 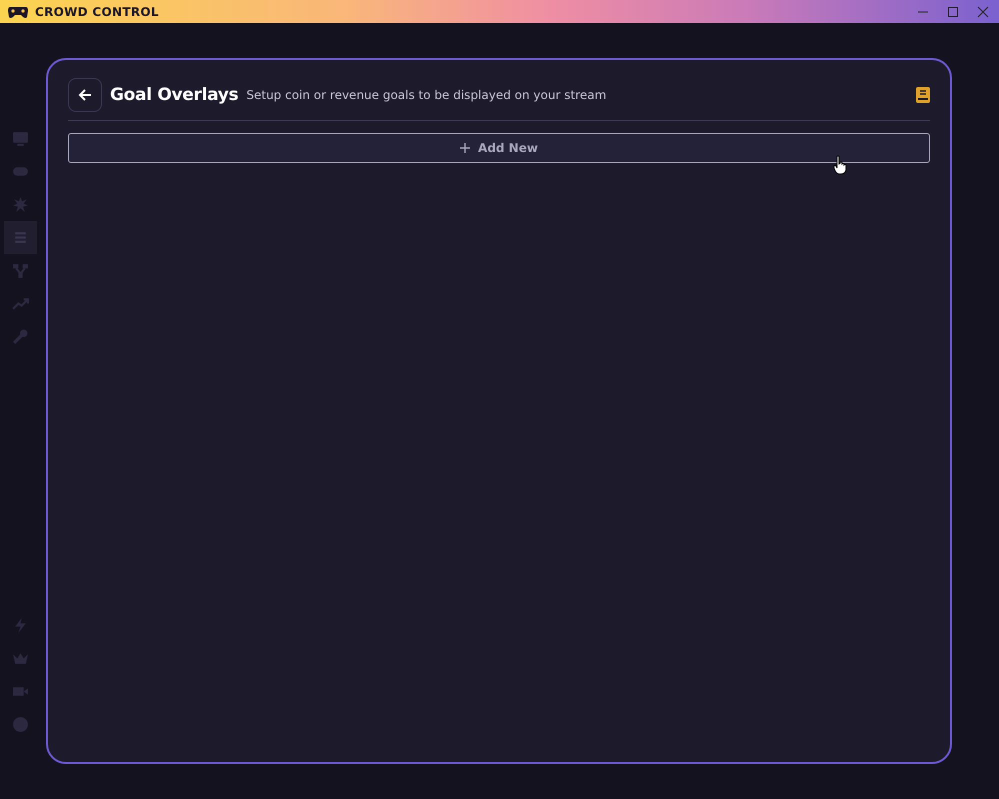 I want to click on book-icon, so click(x=923, y=95).